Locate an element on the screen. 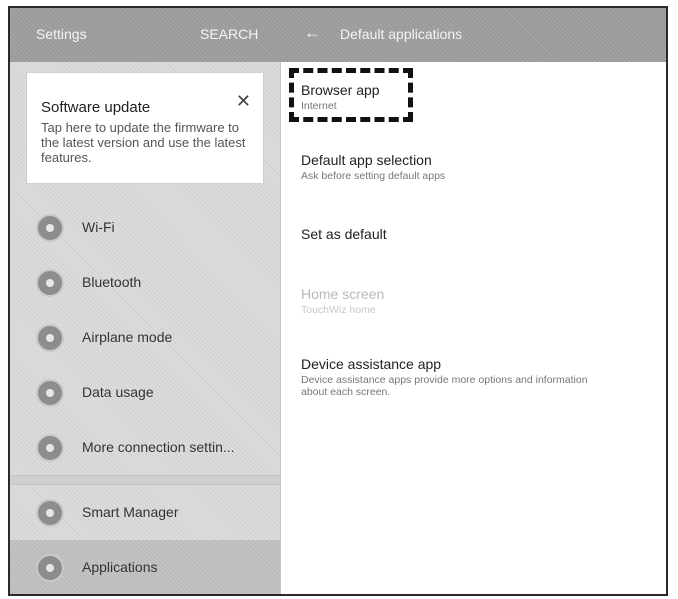 The height and width of the screenshot is (599, 678). home-screen-setting: Home screen TouchWiz home is located at coordinates (342, 301).